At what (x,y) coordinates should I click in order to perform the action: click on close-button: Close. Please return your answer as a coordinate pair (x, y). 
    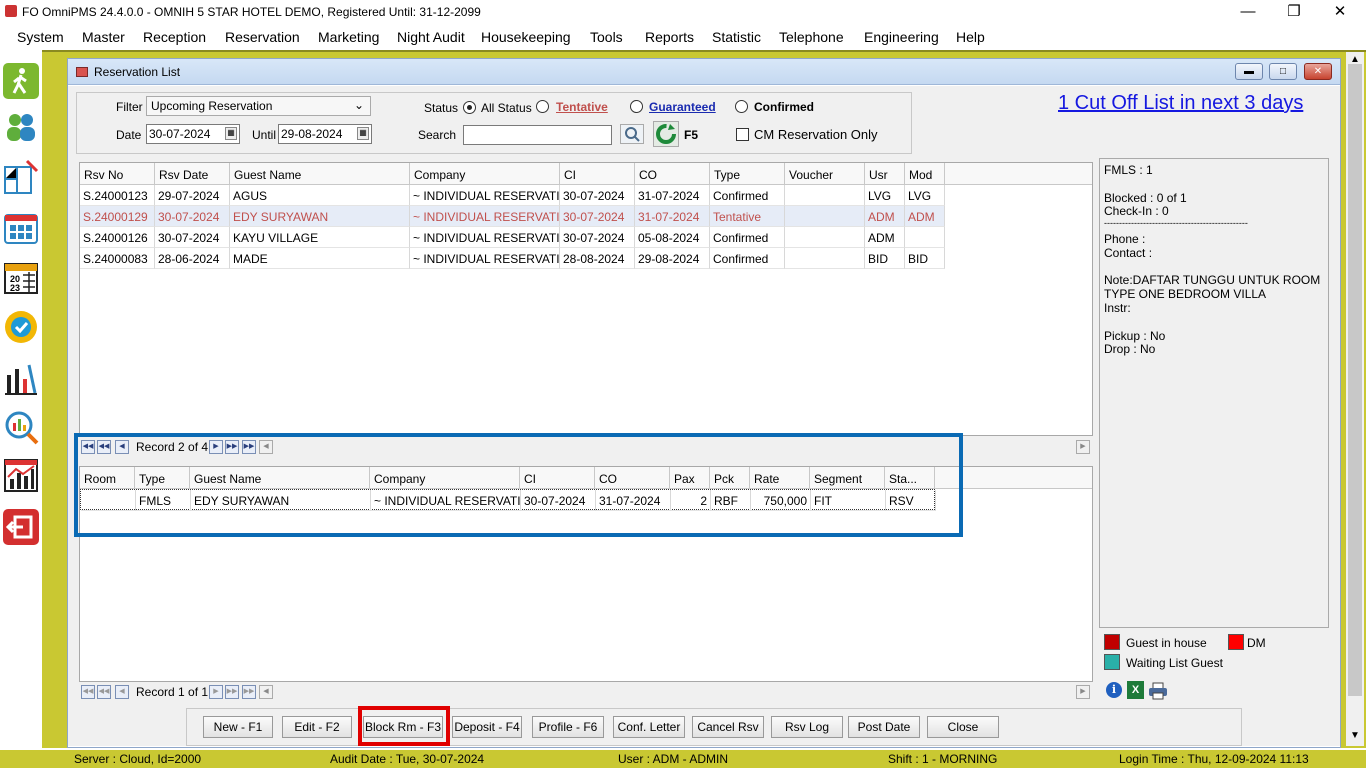
    Looking at the image, I should click on (963, 727).